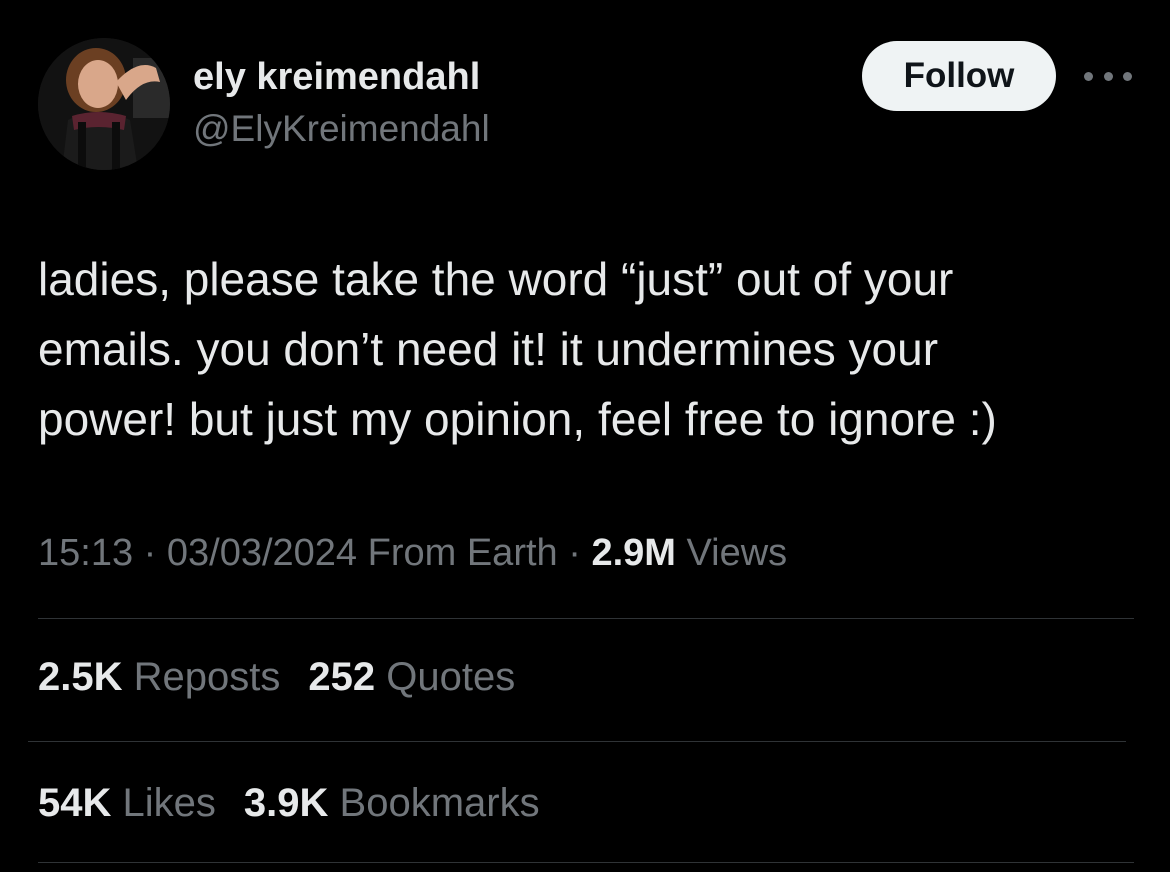  Describe the element at coordinates (439, 803) in the screenshot. I see `bookmarks-label: Bookmarks` at that location.